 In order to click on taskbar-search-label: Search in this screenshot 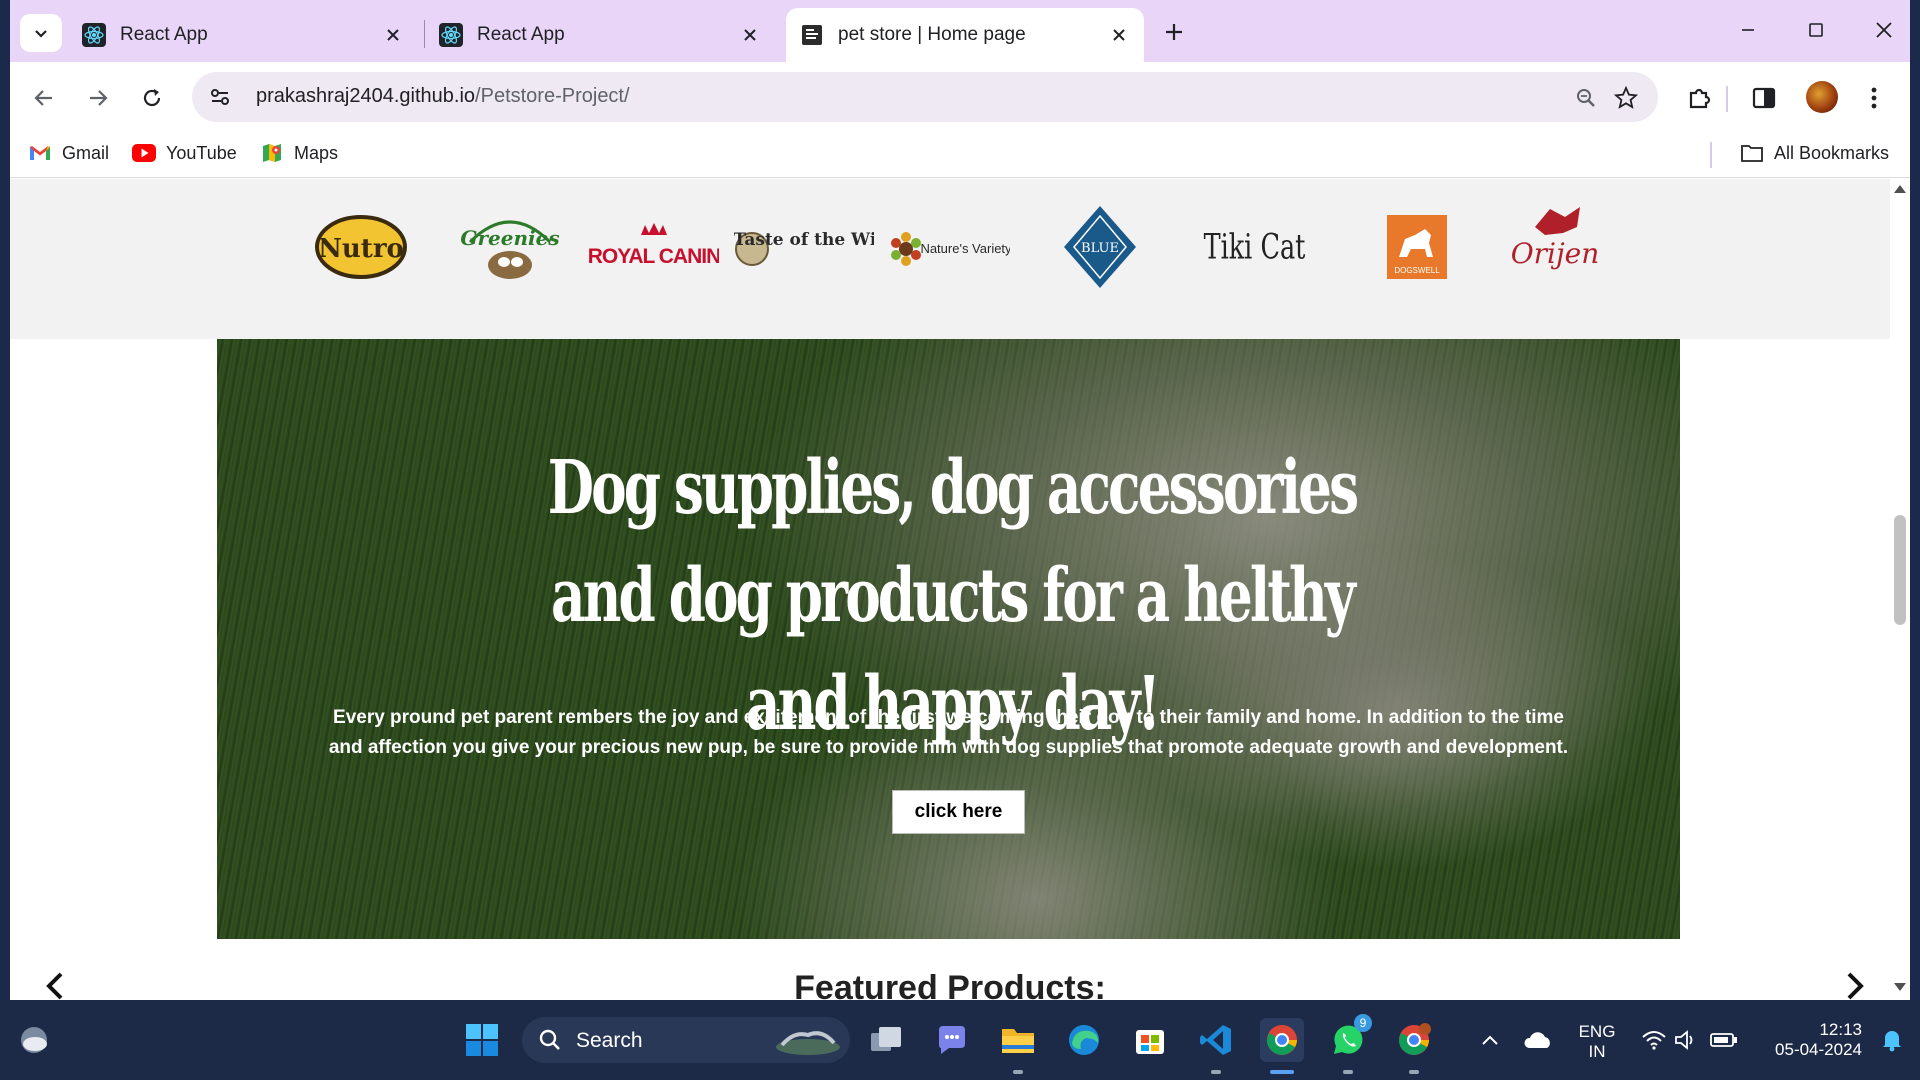, I will do `click(609, 1040)`.